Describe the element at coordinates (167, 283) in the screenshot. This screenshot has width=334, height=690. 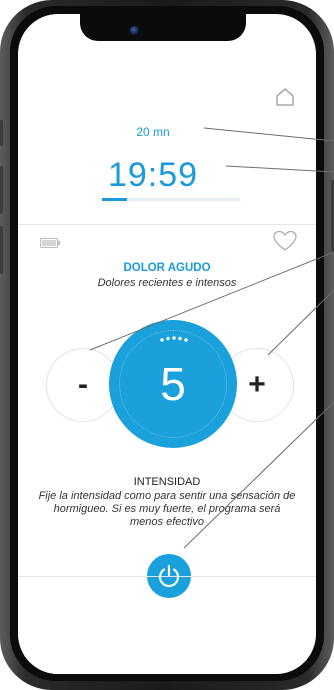
I see `program-subtitle: Dolores recientes e intensos` at that location.